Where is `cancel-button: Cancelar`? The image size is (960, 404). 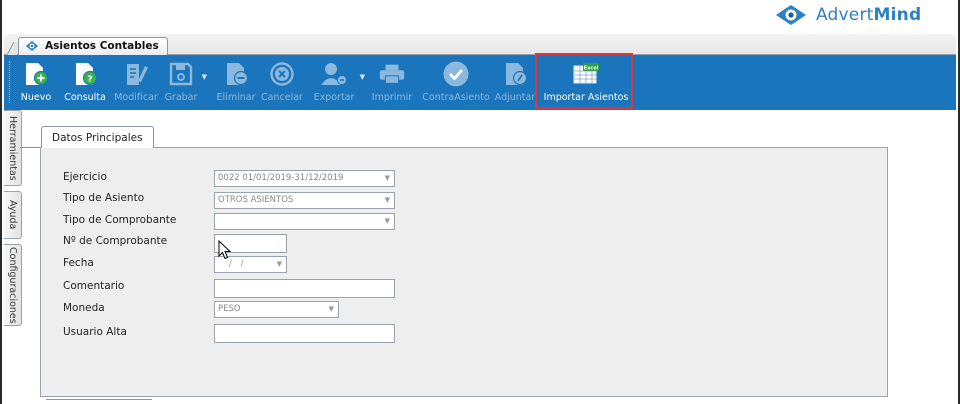
cancel-button: Cancelar is located at coordinates (282, 82).